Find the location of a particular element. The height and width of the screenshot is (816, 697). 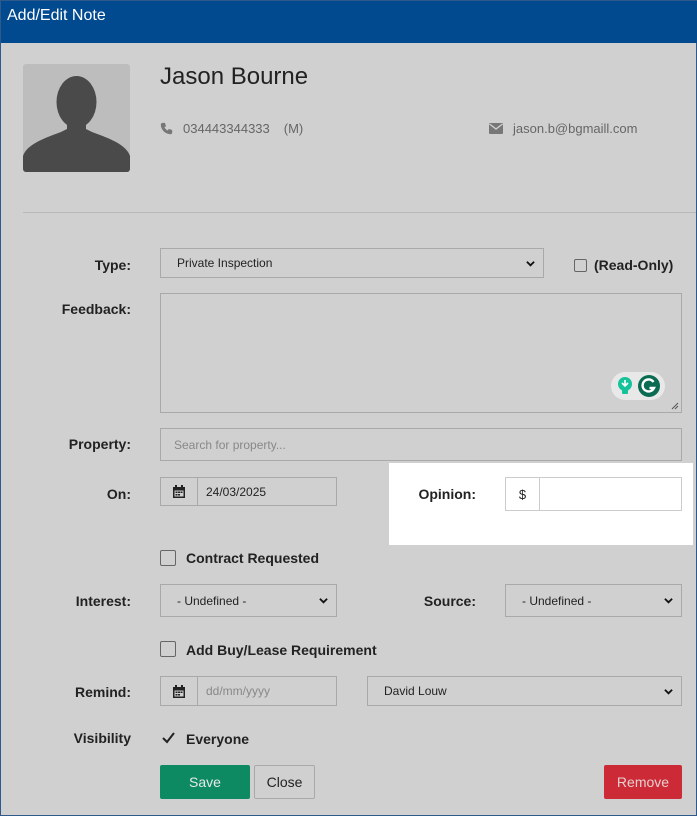

contact-name: Jason Bourne is located at coordinates (234, 76).